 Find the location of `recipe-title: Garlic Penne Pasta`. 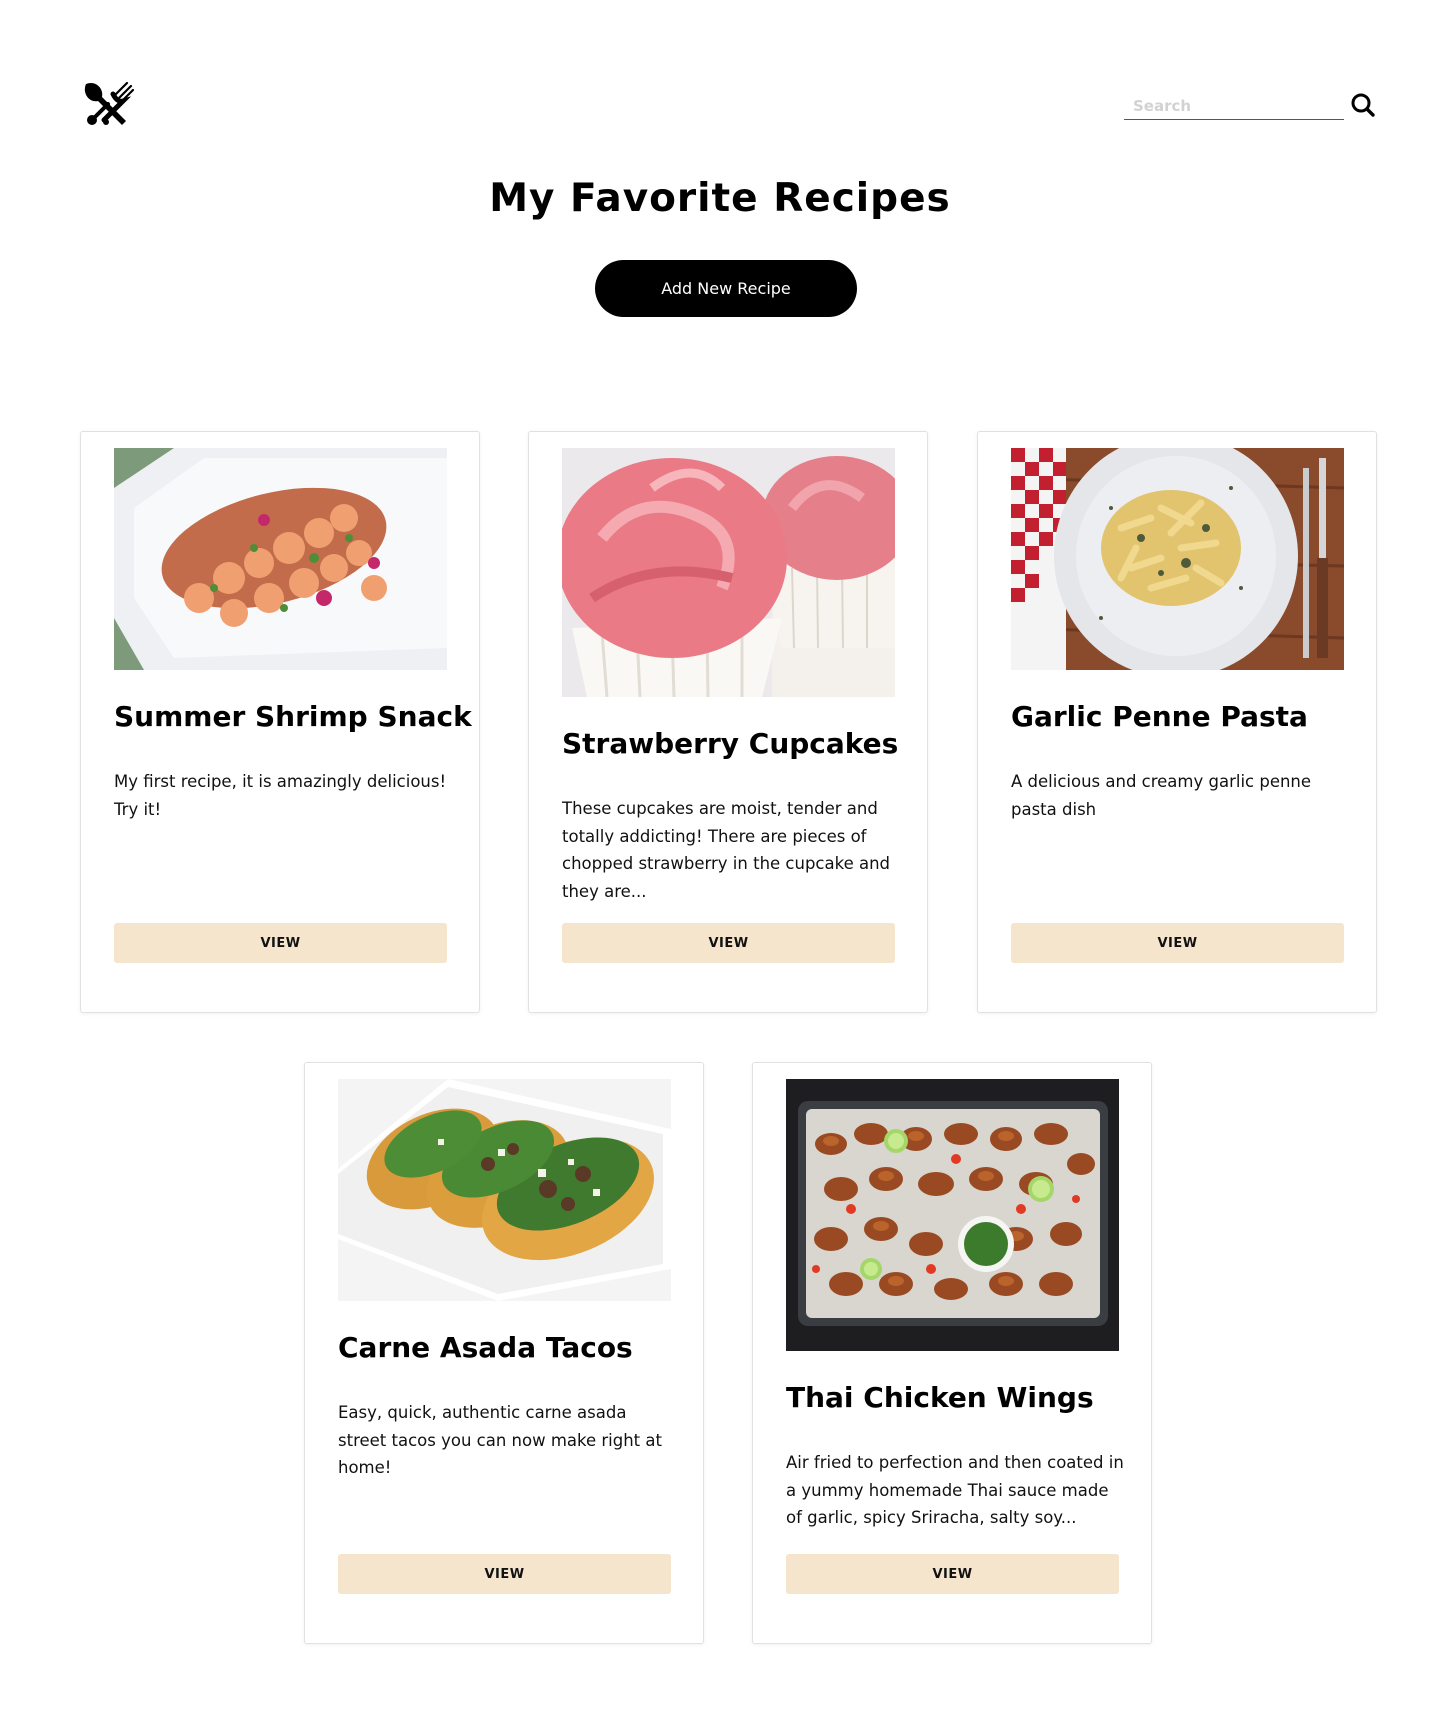

recipe-title: Garlic Penne Pasta is located at coordinates (1159, 716).